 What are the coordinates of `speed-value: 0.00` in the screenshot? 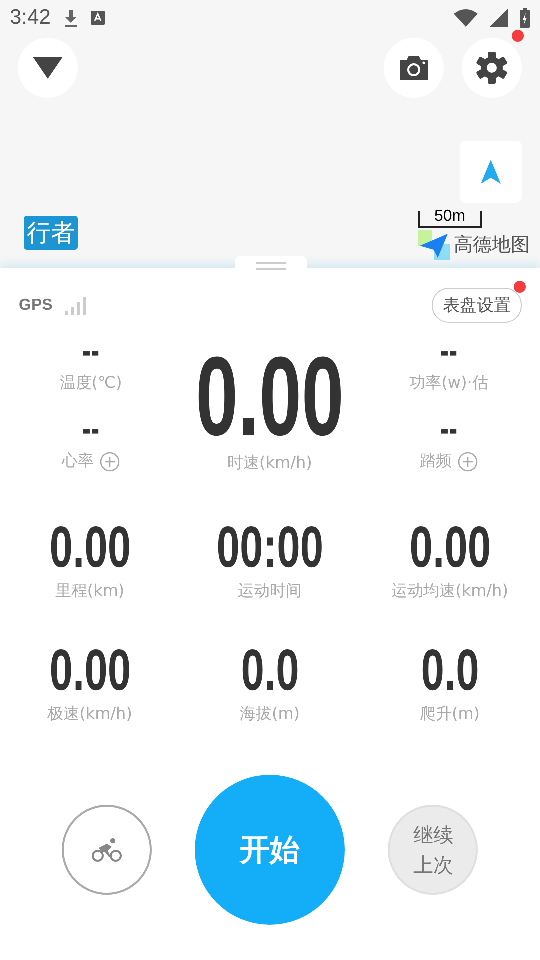 It's located at (270, 397).